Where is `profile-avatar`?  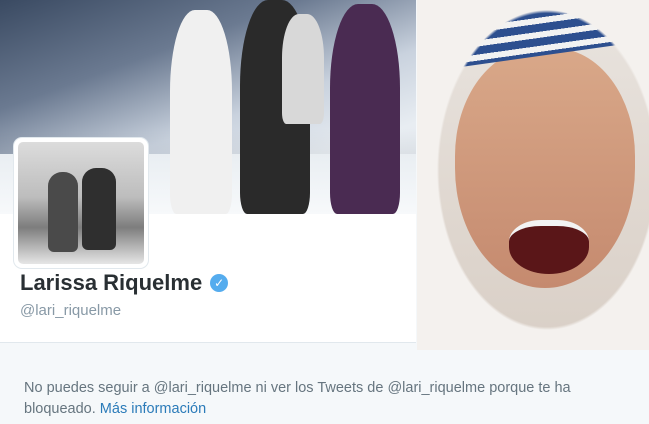
profile-avatar is located at coordinates (81, 203).